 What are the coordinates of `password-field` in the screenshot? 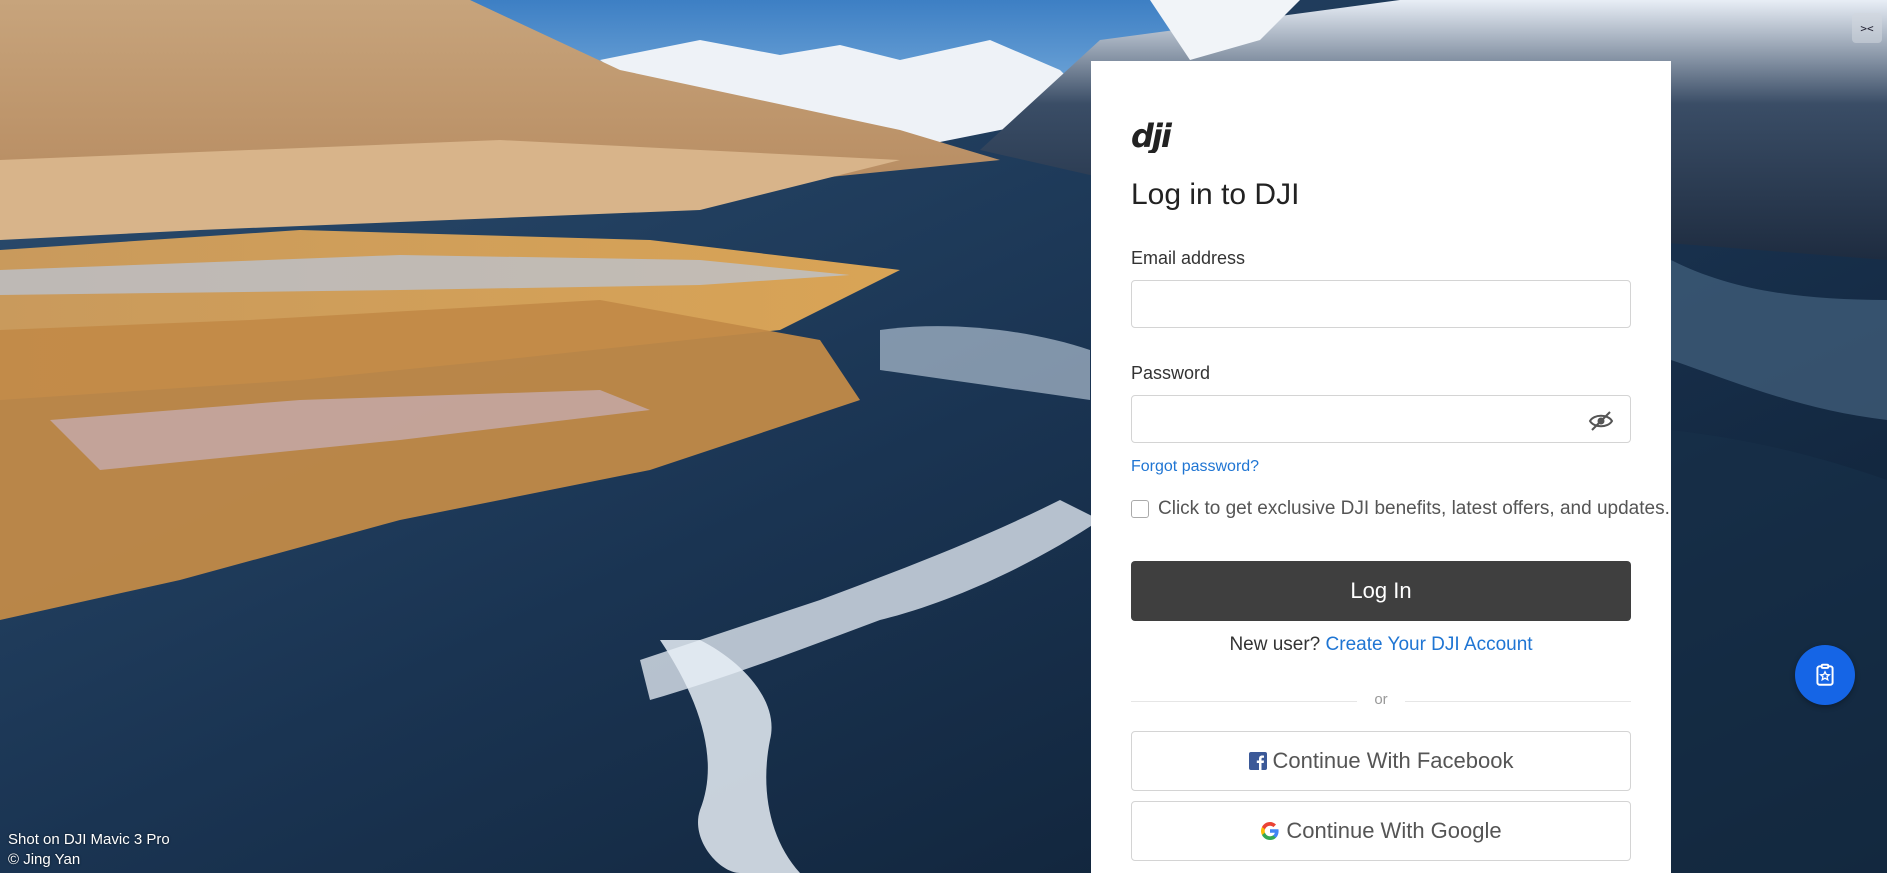 It's located at (1381, 419).